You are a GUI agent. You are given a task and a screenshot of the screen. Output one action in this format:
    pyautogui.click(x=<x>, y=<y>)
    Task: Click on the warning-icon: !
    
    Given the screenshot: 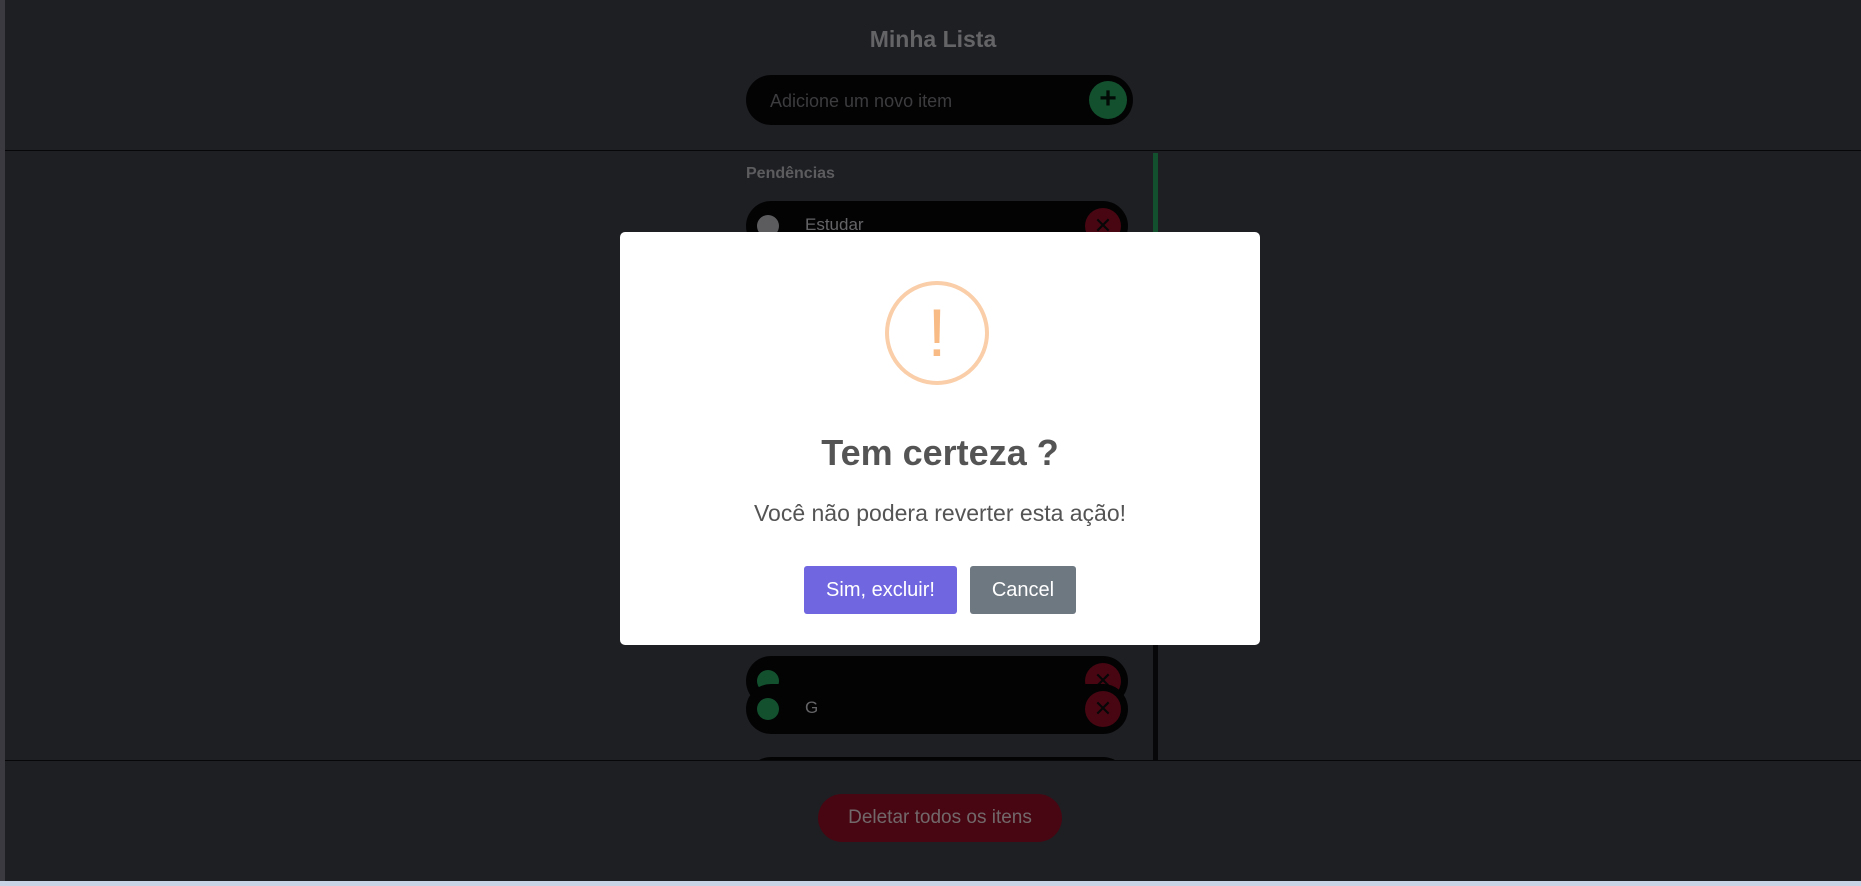 What is the action you would take?
    pyautogui.click(x=937, y=333)
    